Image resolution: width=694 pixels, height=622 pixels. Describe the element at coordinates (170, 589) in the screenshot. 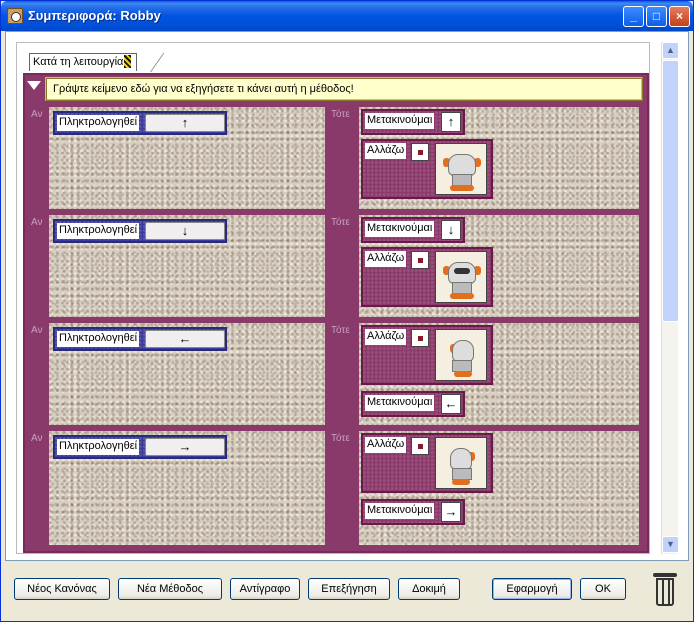

I see `new-method-button: Νέα Μέθοδος` at that location.